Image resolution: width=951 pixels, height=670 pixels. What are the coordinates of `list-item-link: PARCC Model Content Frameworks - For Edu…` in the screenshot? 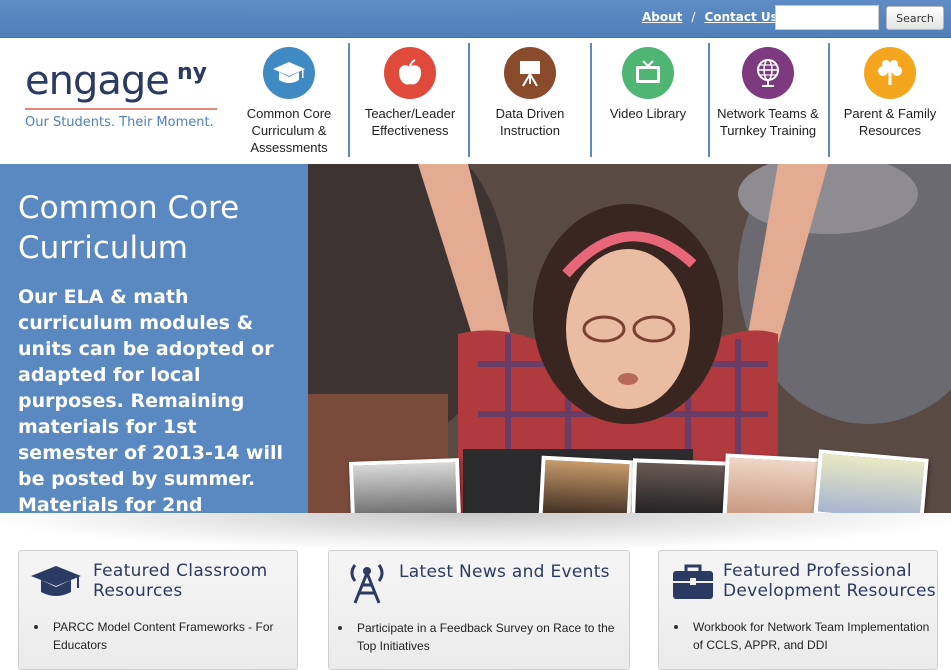 It's located at (163, 636).